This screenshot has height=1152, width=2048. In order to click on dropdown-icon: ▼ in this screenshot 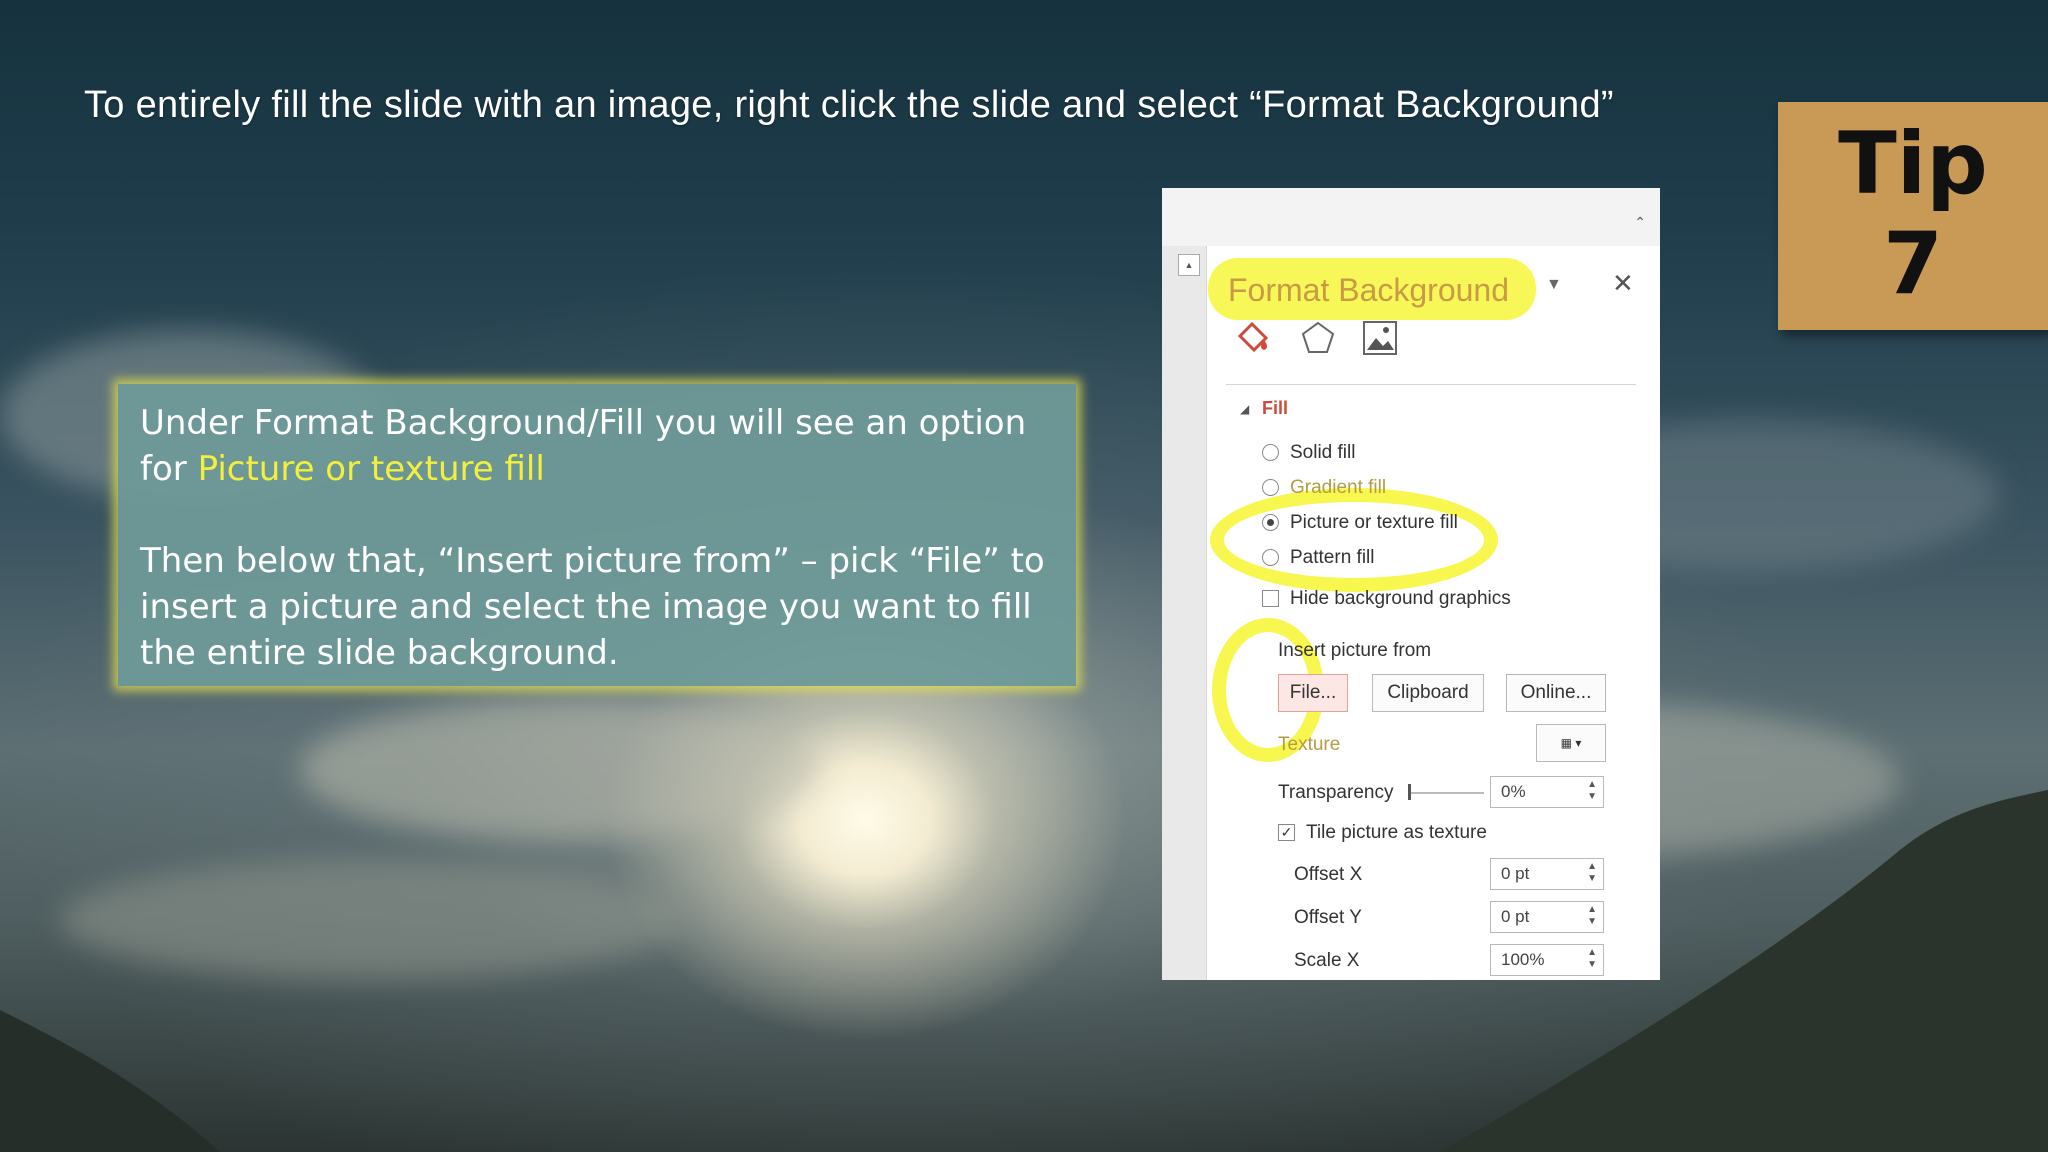, I will do `click(1554, 285)`.